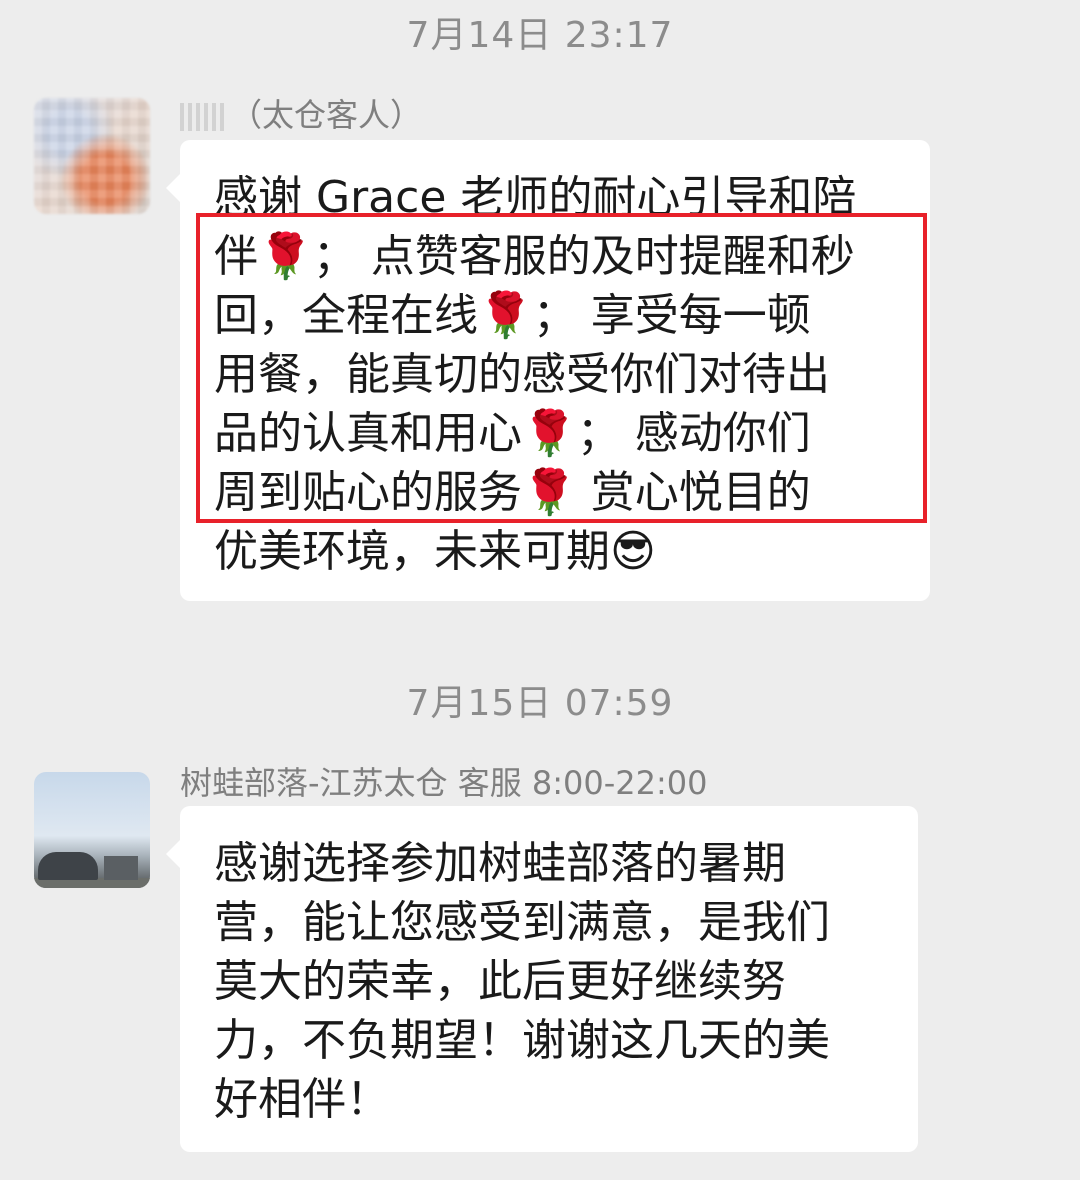 The width and height of the screenshot is (1080, 1180). What do you see at coordinates (540, 703) in the screenshot?
I see `timestamp-second: 7月15日 07:59` at bounding box center [540, 703].